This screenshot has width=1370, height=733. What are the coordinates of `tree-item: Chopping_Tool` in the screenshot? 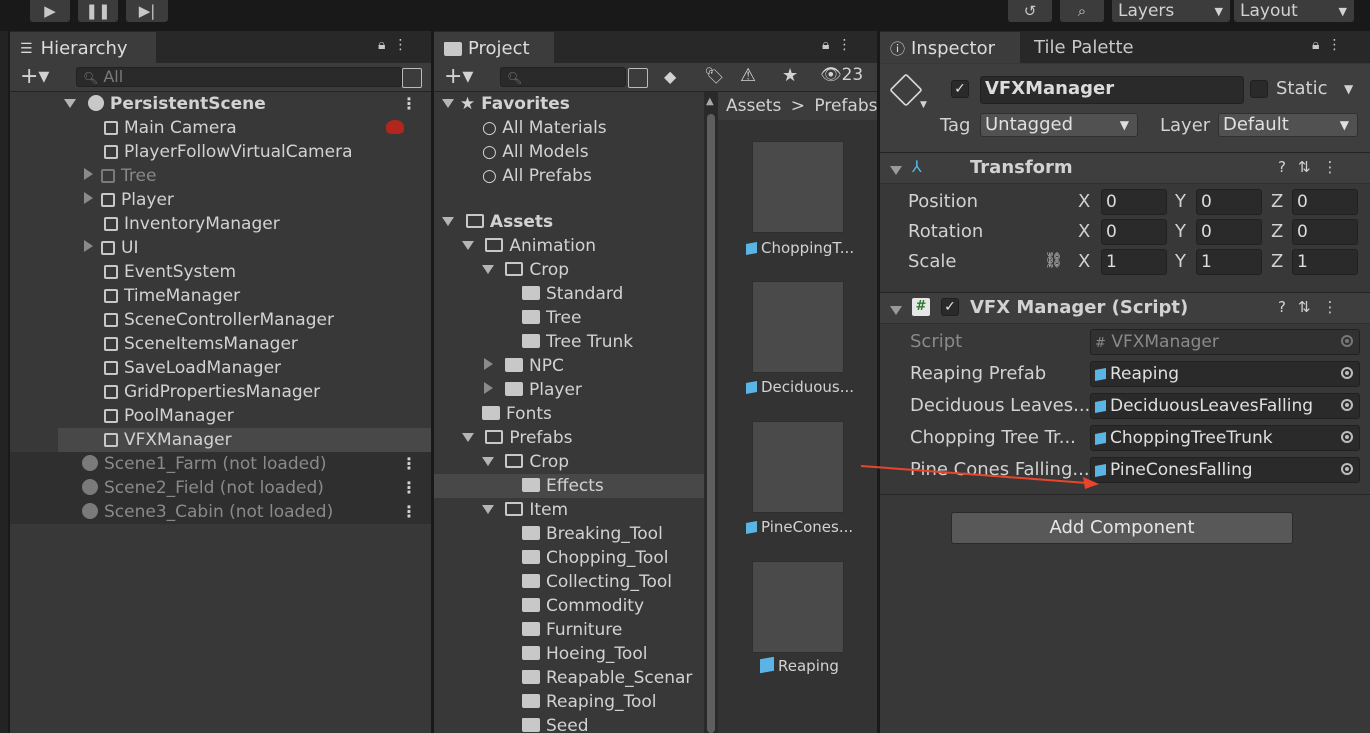 It's located at (569, 558).